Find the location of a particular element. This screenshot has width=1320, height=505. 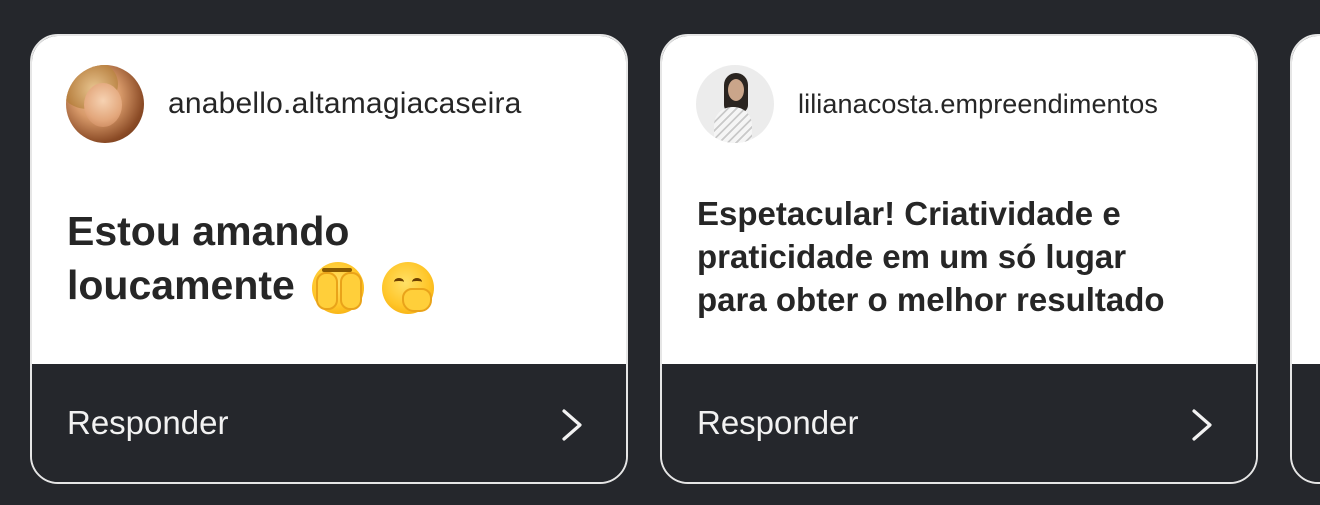

username: lilianacosta.empreendimentos is located at coordinates (978, 104).